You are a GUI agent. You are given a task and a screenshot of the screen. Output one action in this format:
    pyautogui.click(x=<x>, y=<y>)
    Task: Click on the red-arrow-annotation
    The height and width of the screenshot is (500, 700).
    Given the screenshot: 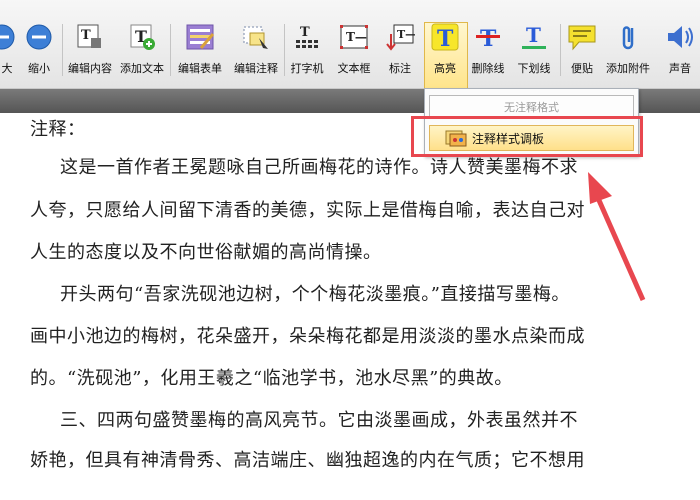 What is the action you would take?
    pyautogui.click(x=617, y=237)
    